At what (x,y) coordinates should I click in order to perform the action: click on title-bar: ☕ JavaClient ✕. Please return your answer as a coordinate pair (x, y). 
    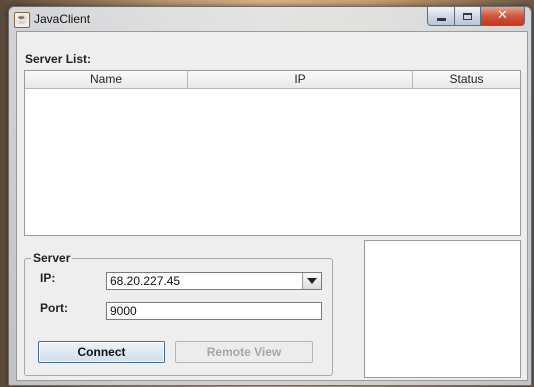
    Looking at the image, I should click on (270, 19).